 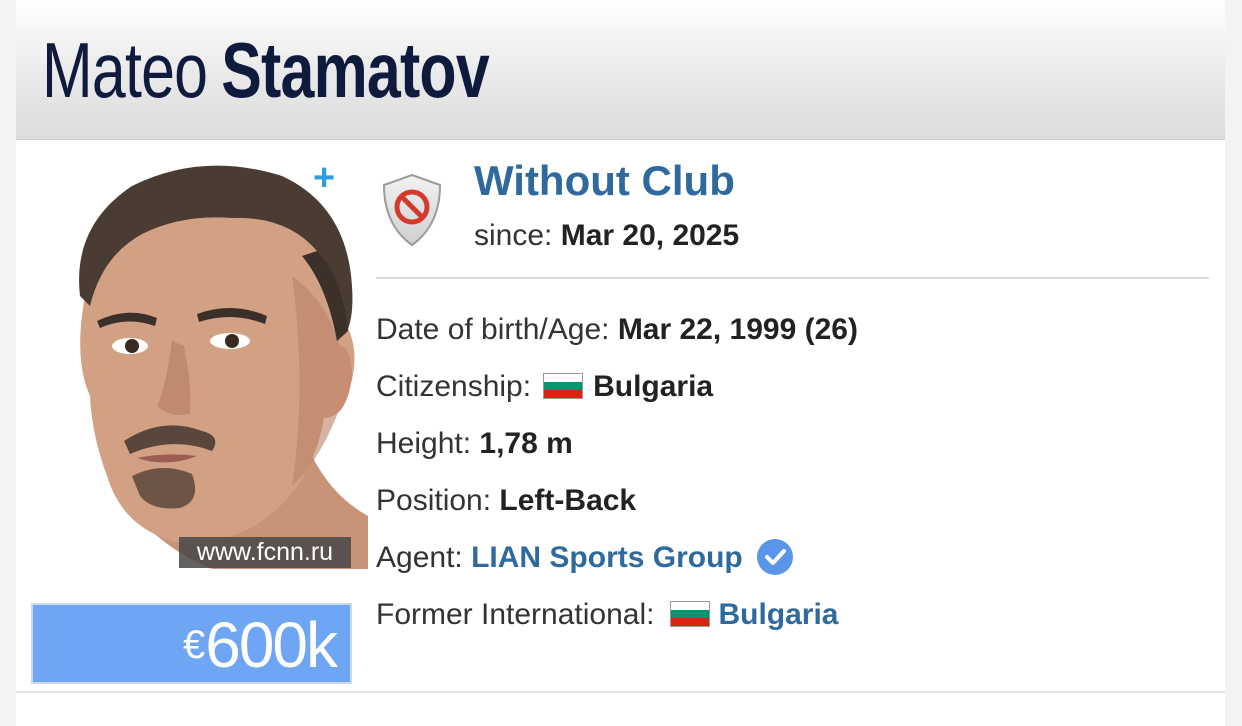 I want to click on height-row: Height: 1,78 m, so click(x=474, y=444).